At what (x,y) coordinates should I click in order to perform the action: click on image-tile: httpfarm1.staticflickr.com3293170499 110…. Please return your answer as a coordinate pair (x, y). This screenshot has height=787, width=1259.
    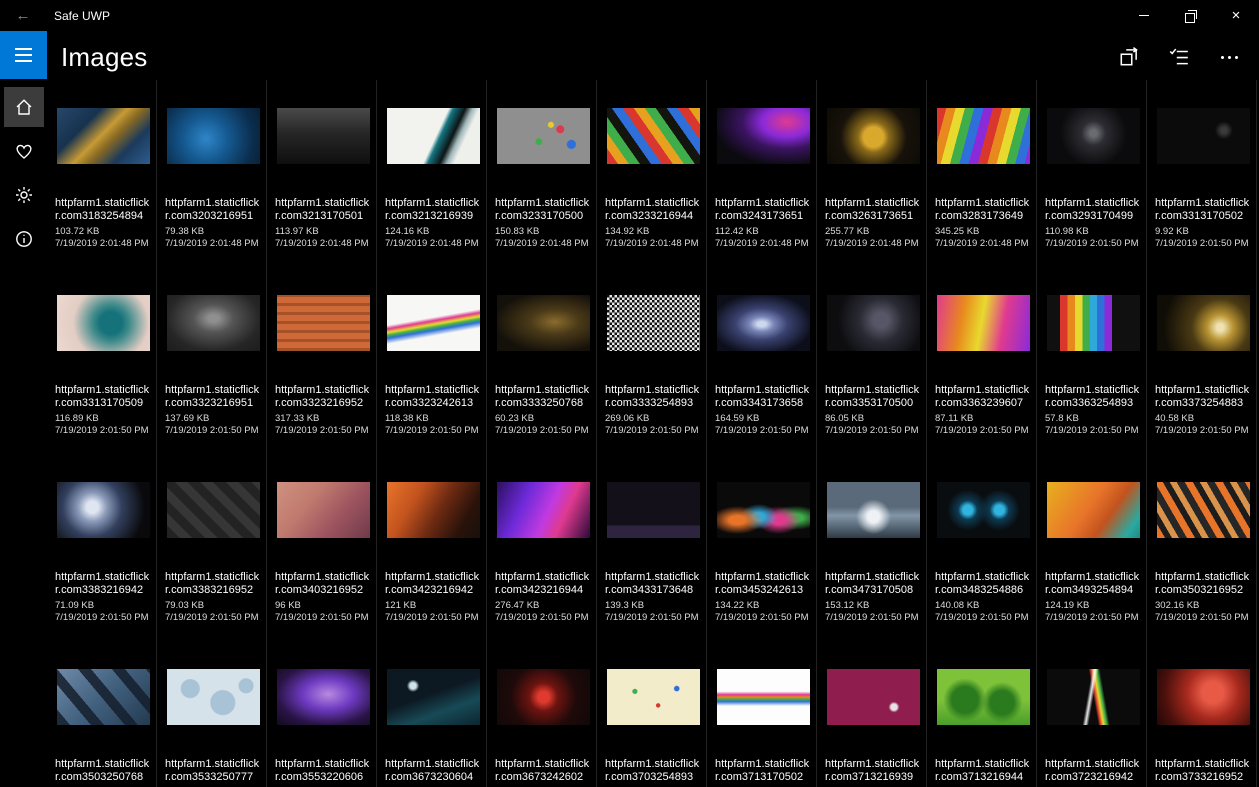
    Looking at the image, I should click on (1092, 173).